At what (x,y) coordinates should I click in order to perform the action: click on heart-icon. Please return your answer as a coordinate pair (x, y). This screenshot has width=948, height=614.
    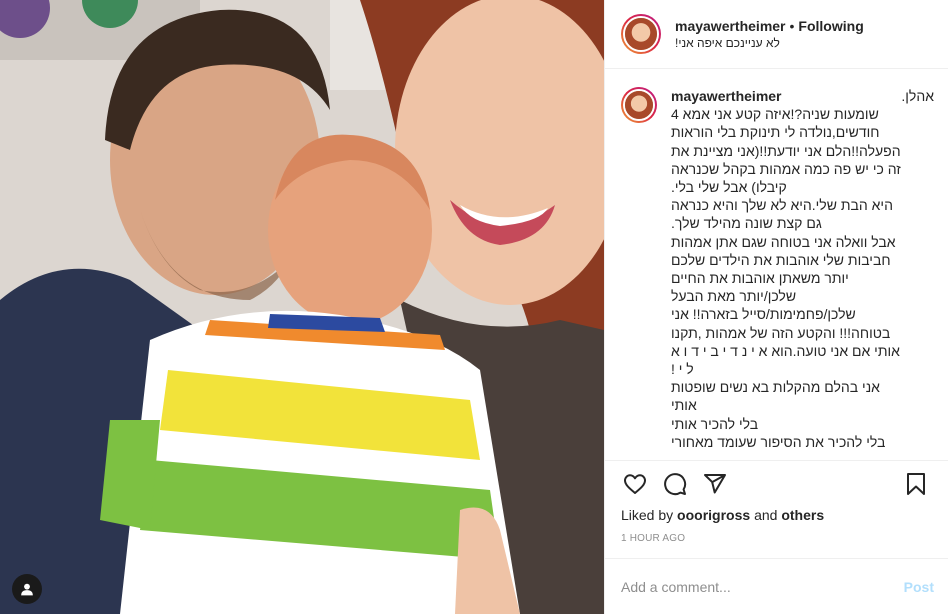
    Looking at the image, I should click on (635, 484).